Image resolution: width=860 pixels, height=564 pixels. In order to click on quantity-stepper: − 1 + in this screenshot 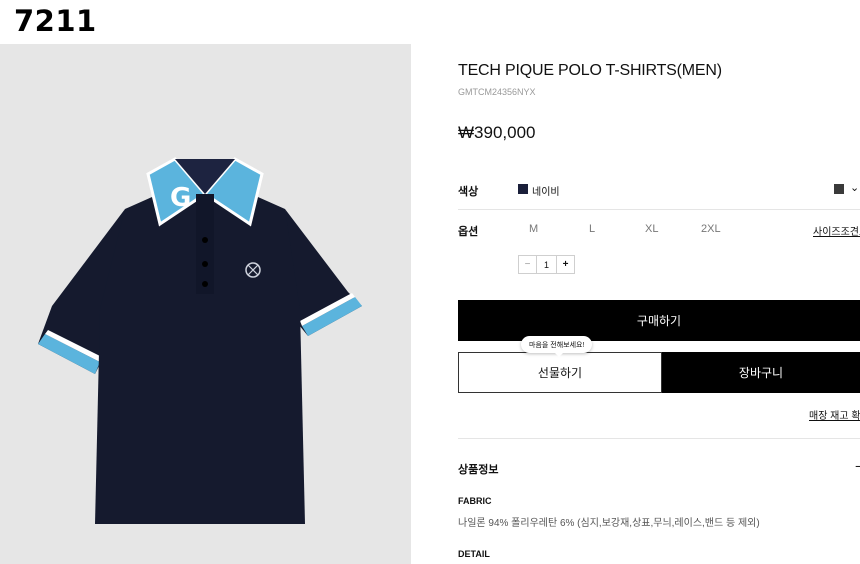, I will do `click(546, 264)`.